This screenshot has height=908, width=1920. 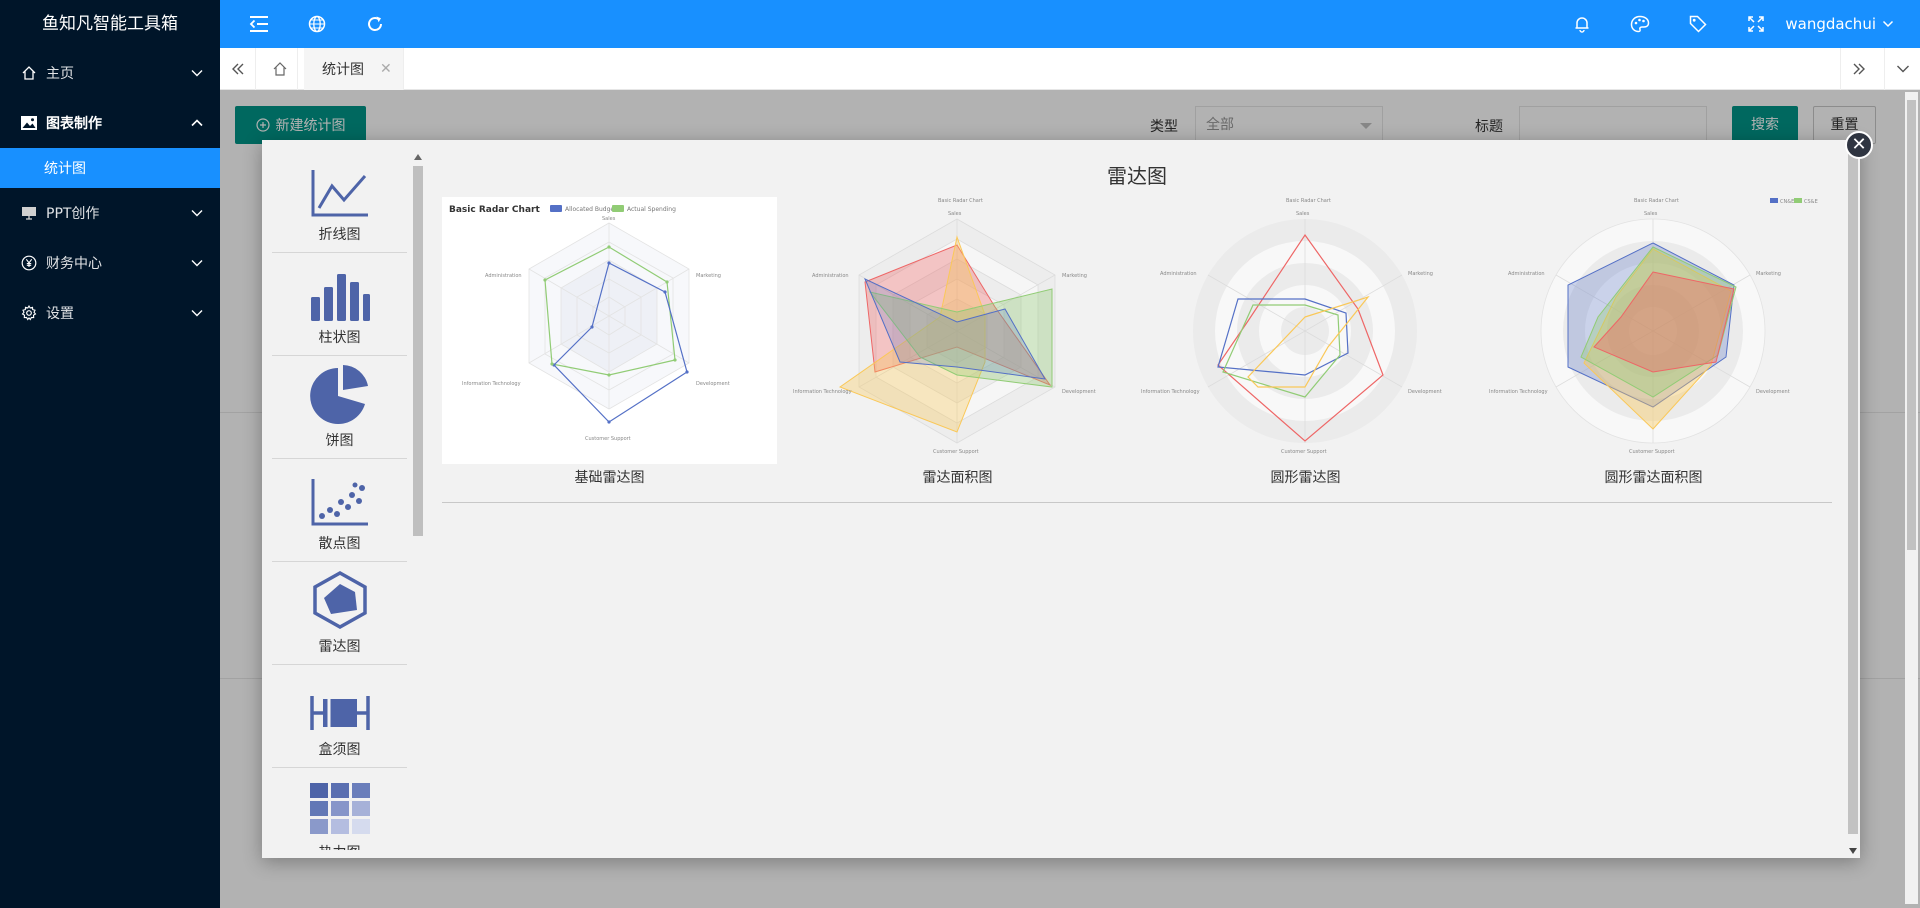 I want to click on chart-type-boxplot: 盒须图, so click(x=339, y=716).